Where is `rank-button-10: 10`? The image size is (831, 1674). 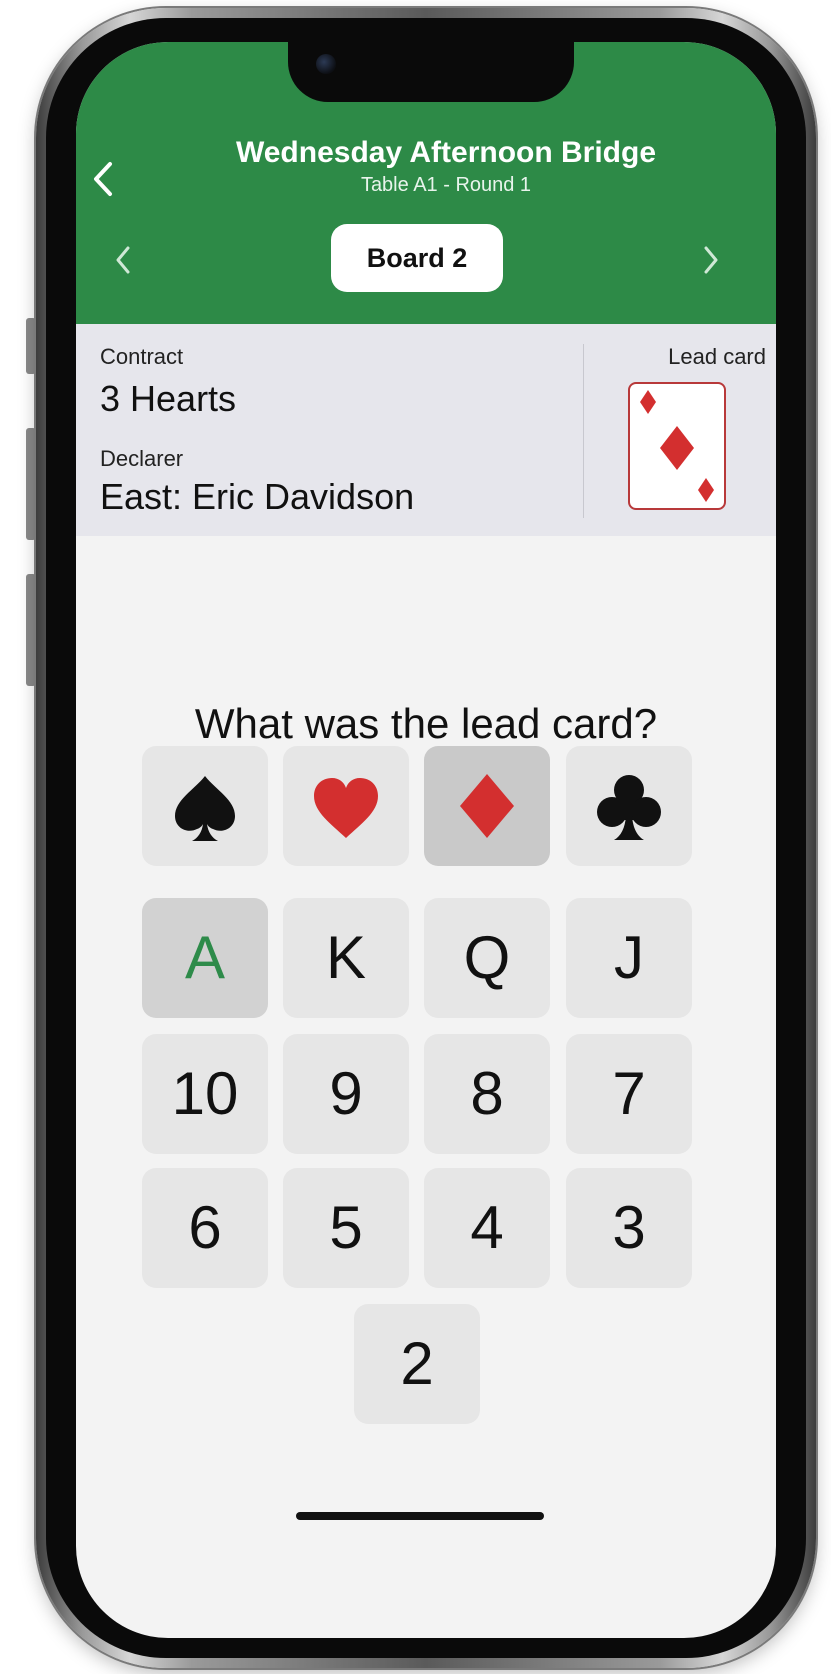 rank-button-10: 10 is located at coordinates (205, 1094).